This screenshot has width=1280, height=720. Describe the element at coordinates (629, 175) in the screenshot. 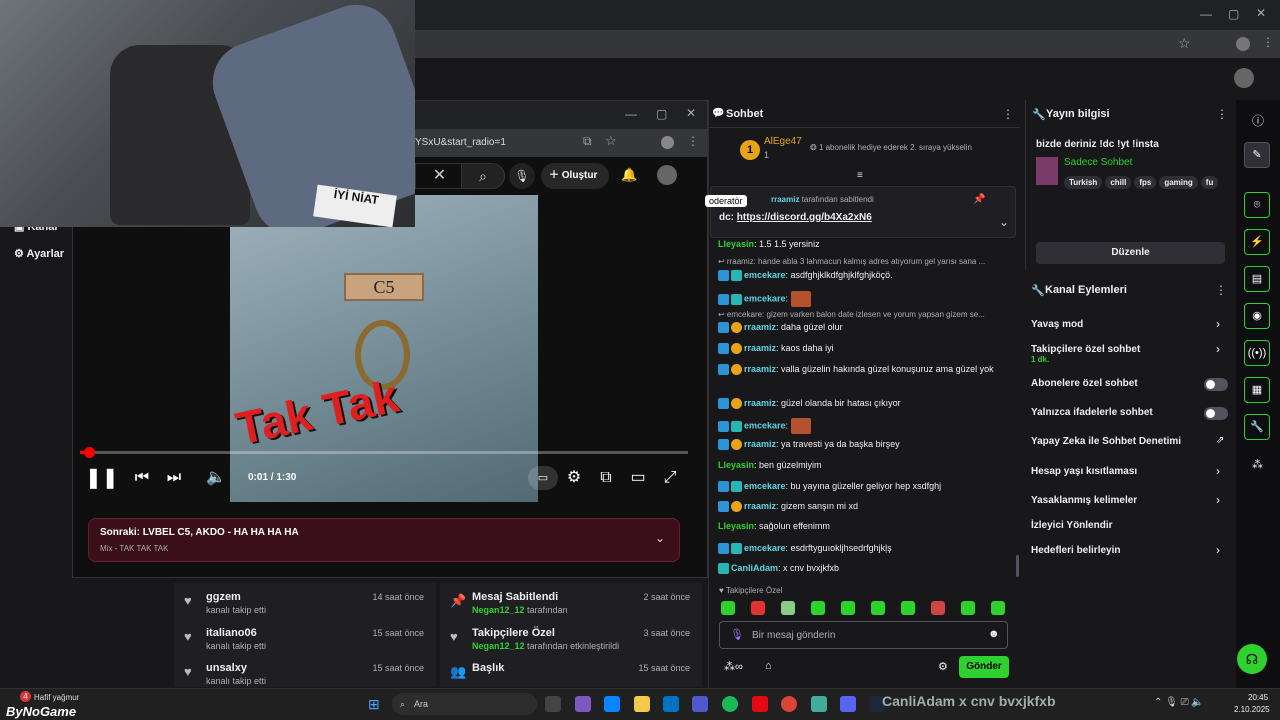

I see `bell-icon: 🔔` at that location.